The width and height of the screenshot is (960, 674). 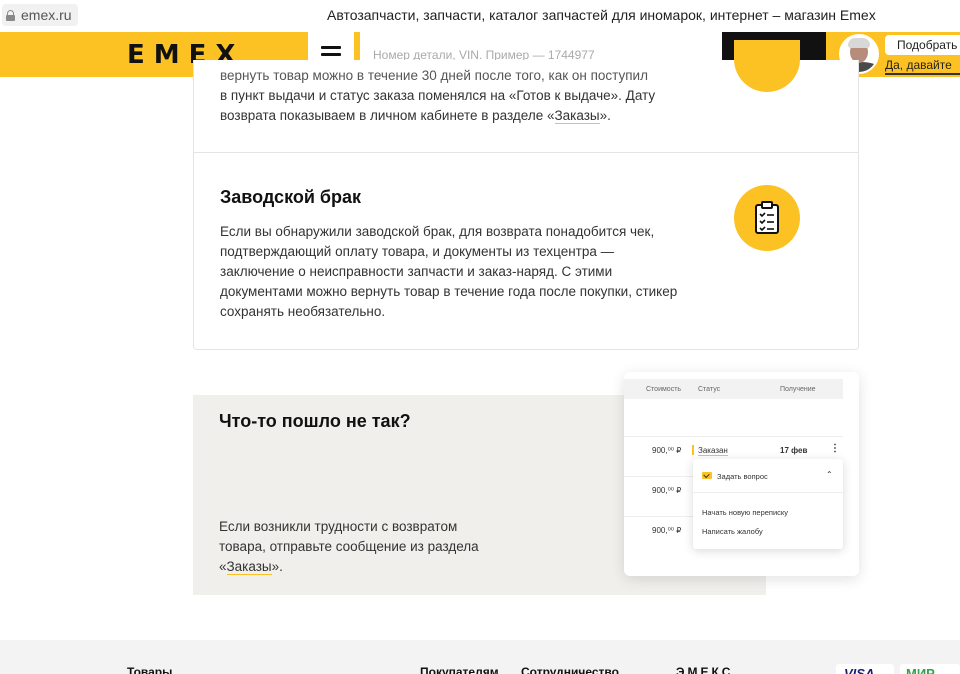 What do you see at coordinates (922, 45) in the screenshot?
I see `promo-label: Подобрать` at bounding box center [922, 45].